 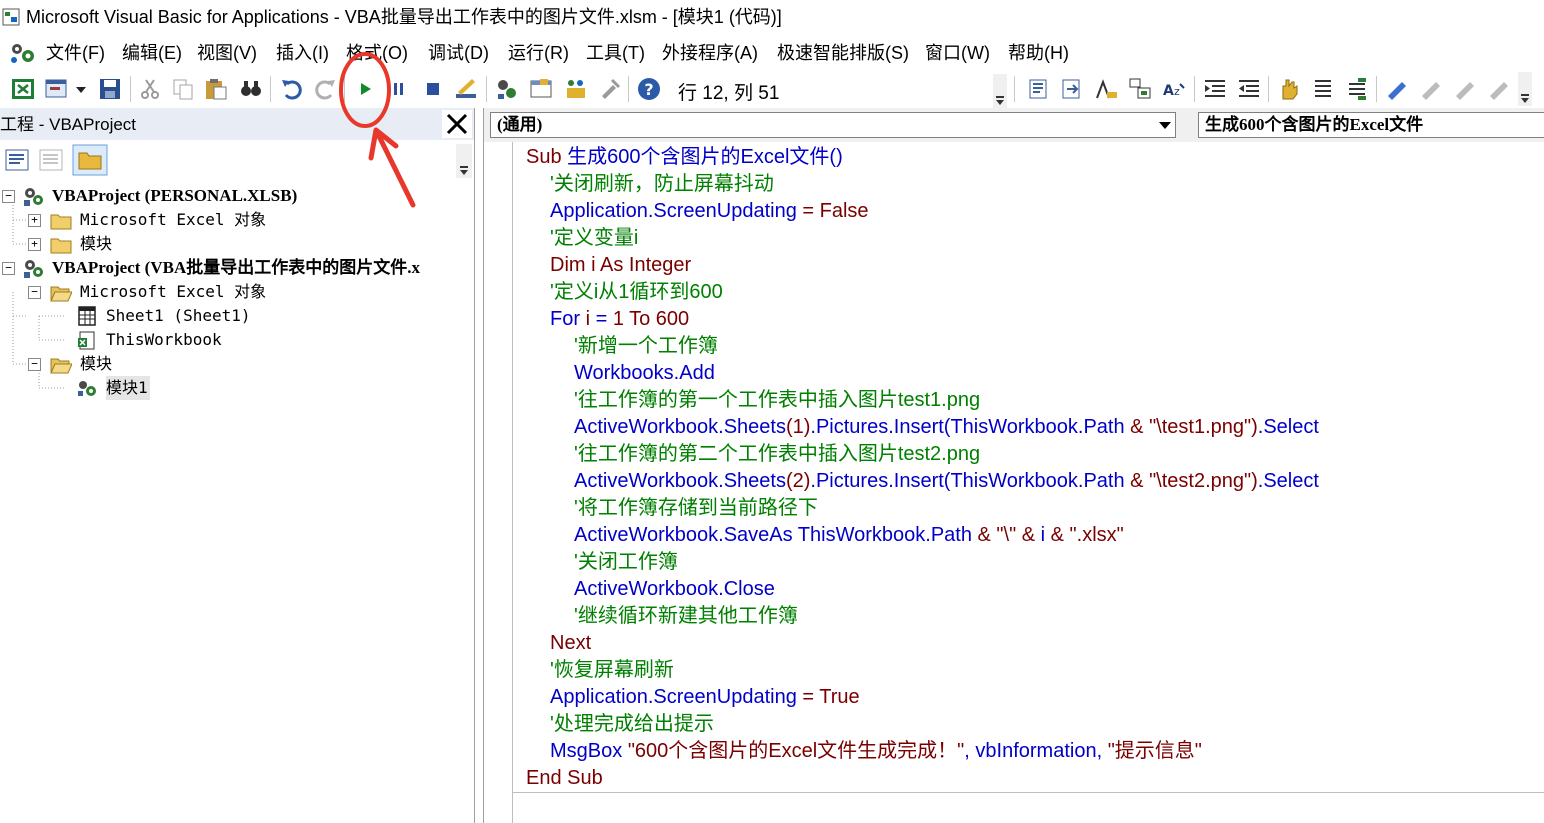 I want to click on close-icon, so click(x=457, y=124).